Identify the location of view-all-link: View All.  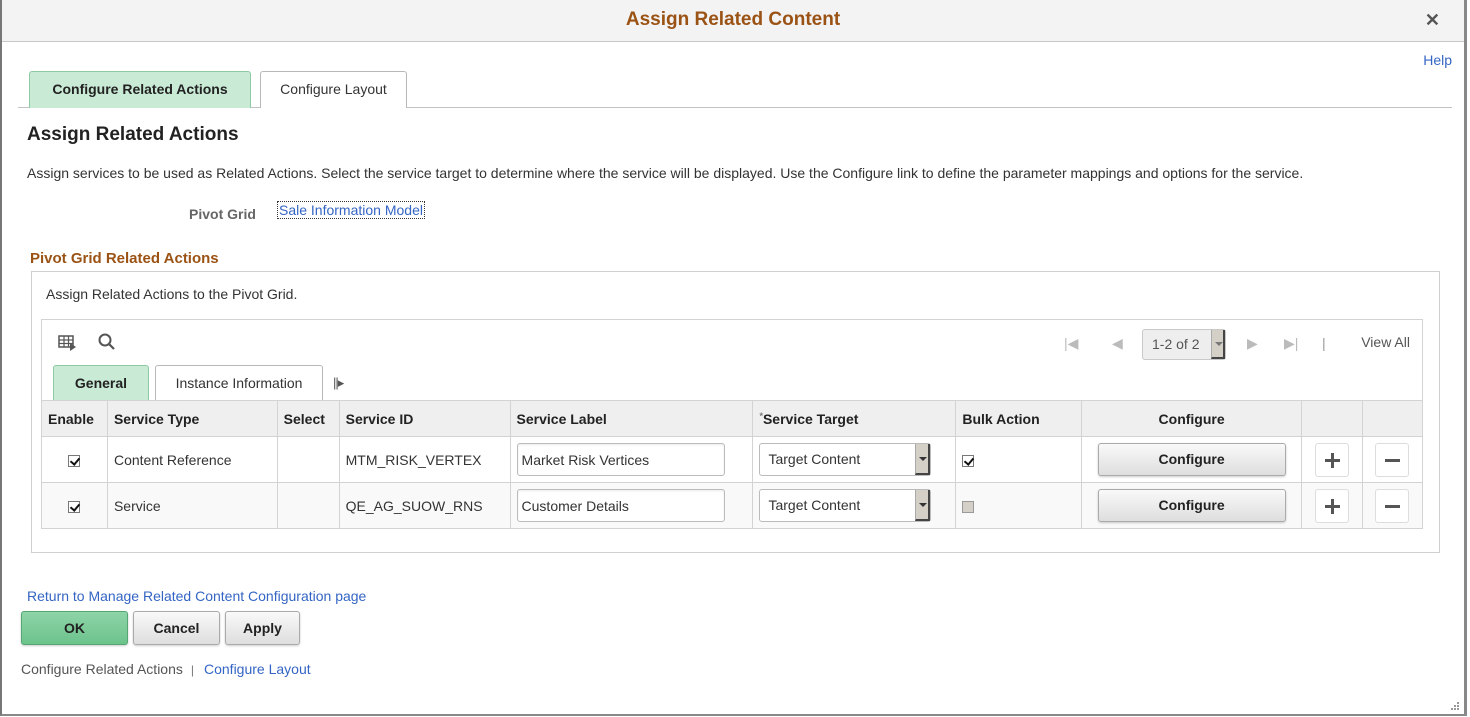
(1385, 342).